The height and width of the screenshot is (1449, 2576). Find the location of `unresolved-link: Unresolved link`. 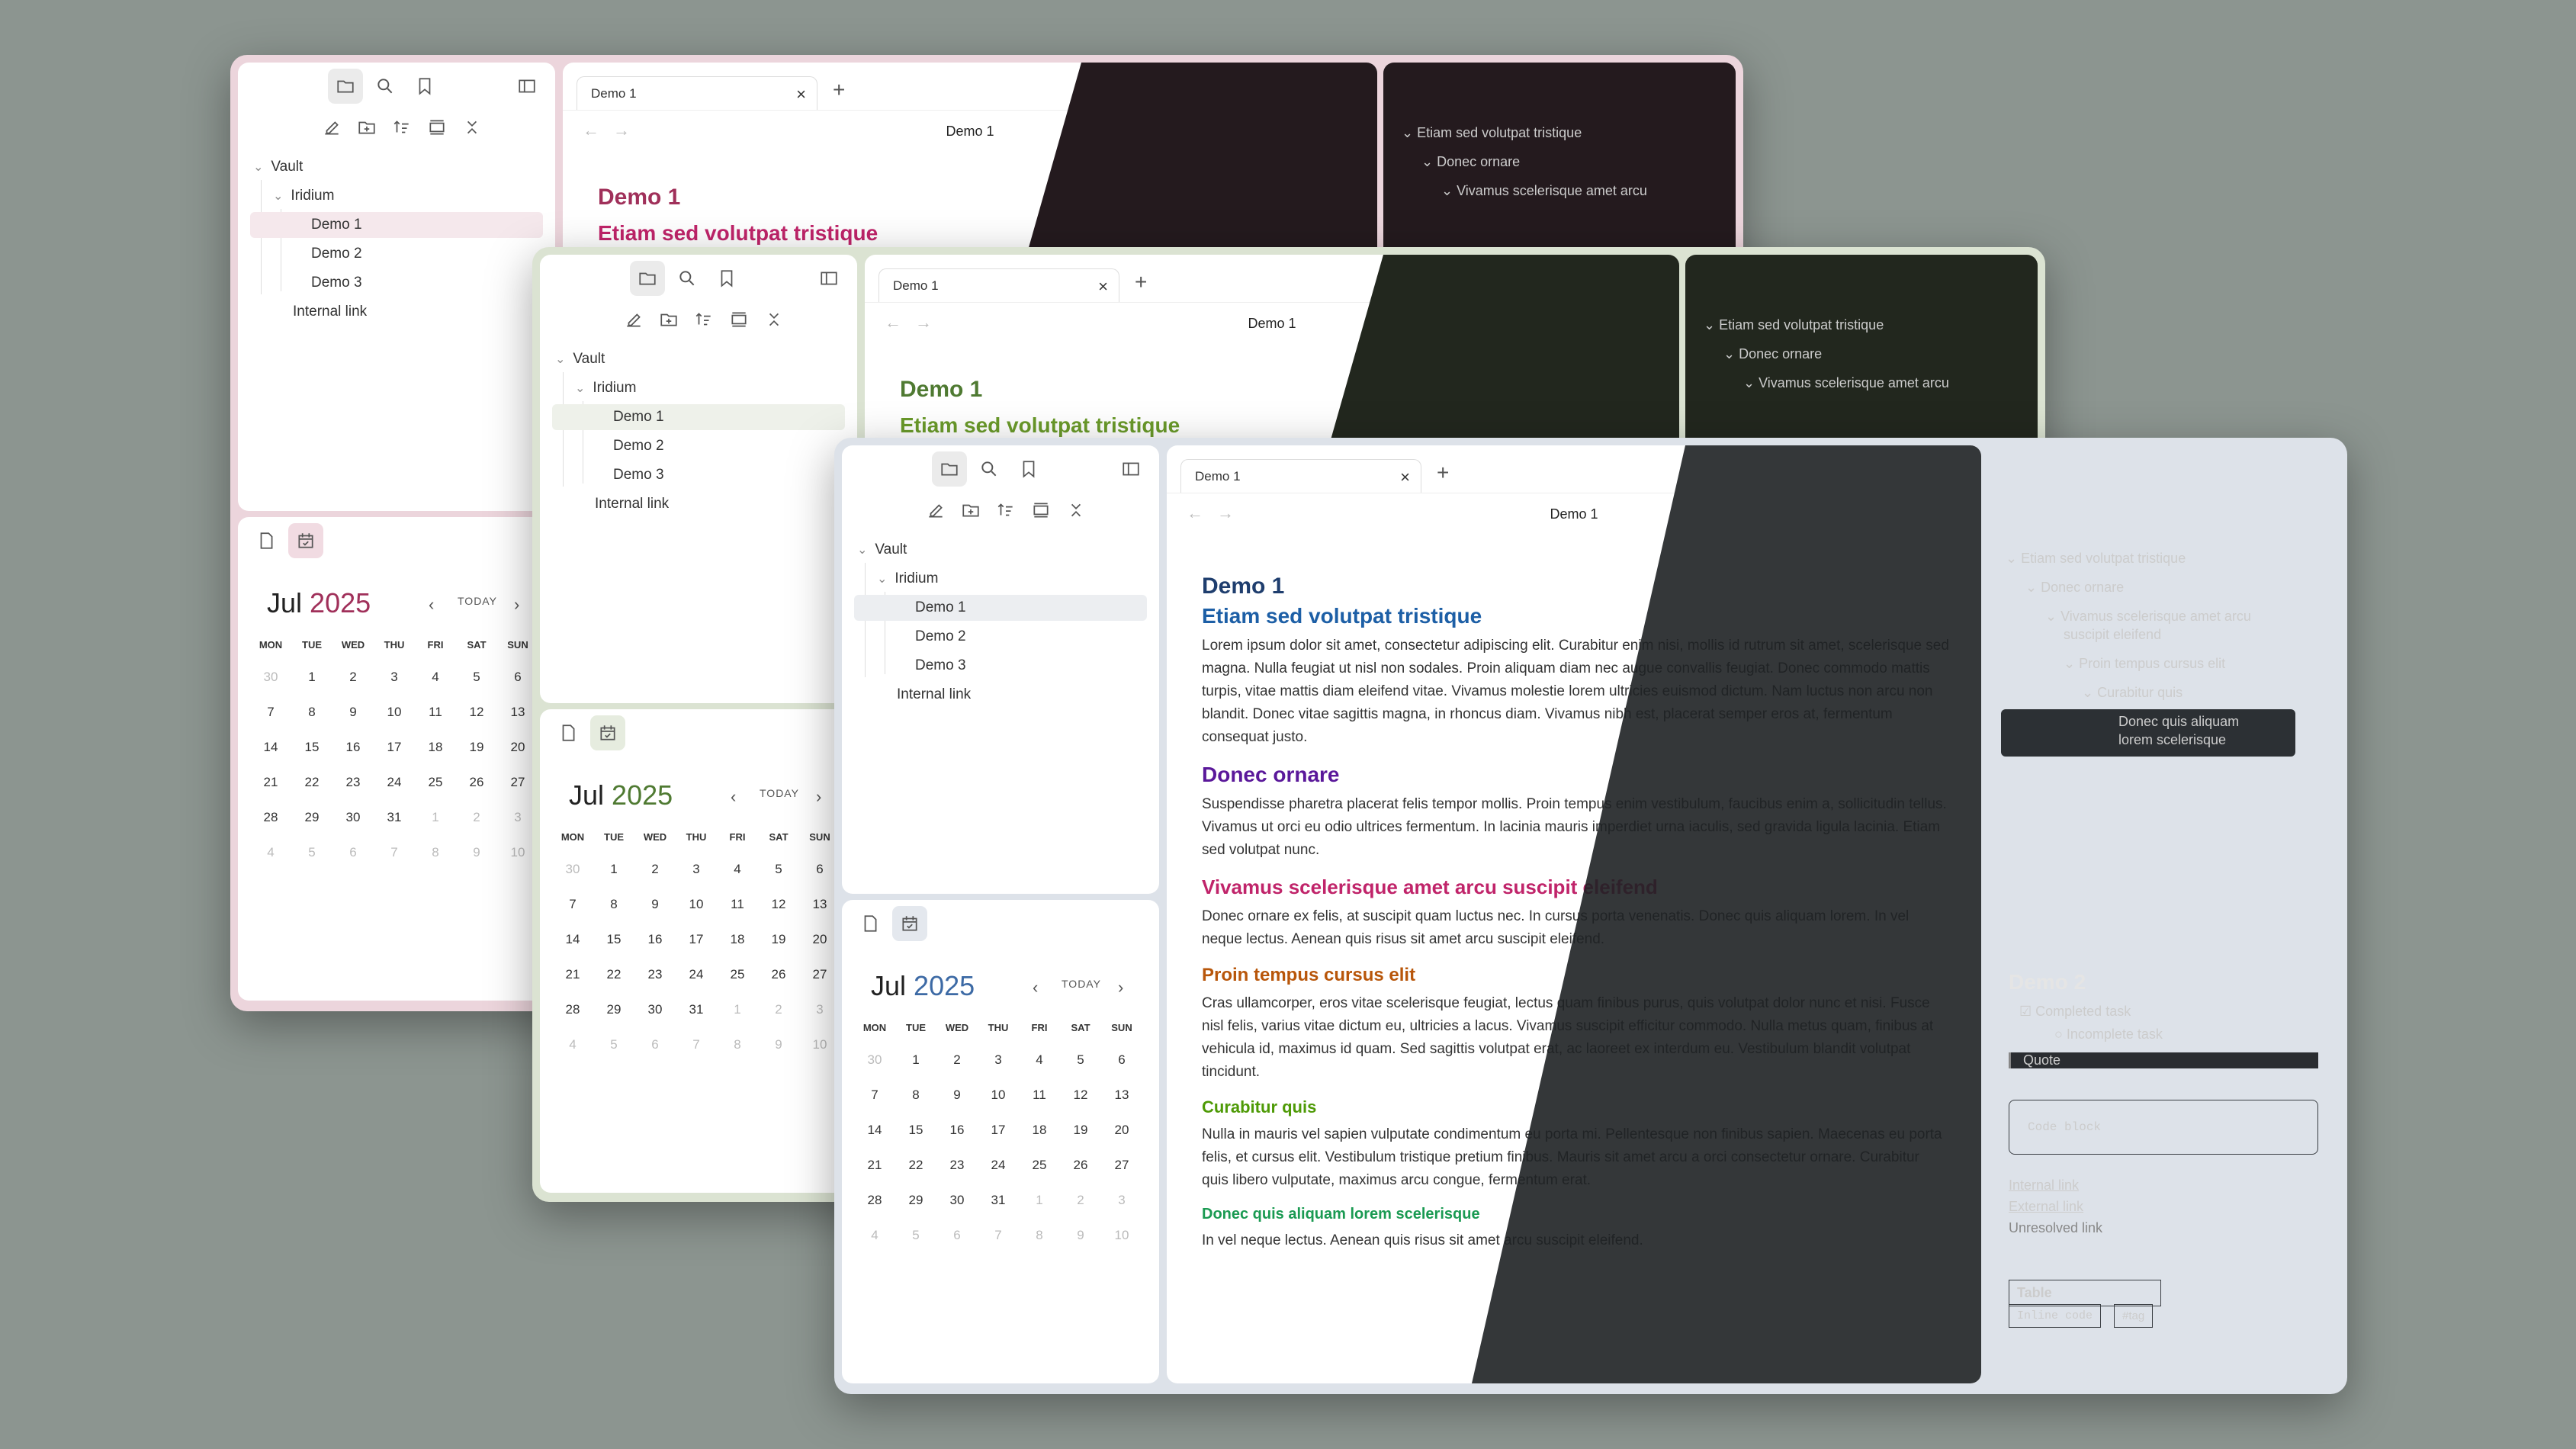

unresolved-link: Unresolved link is located at coordinates (2055, 1228).